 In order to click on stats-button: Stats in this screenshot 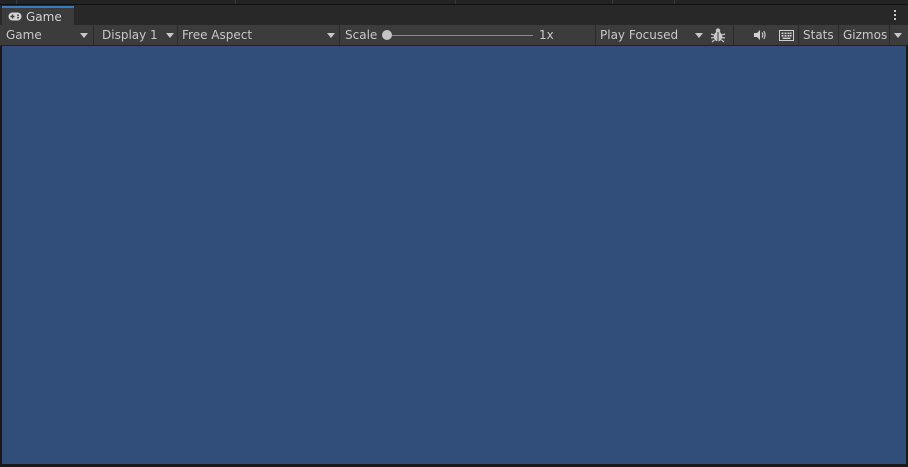, I will do `click(818, 35)`.